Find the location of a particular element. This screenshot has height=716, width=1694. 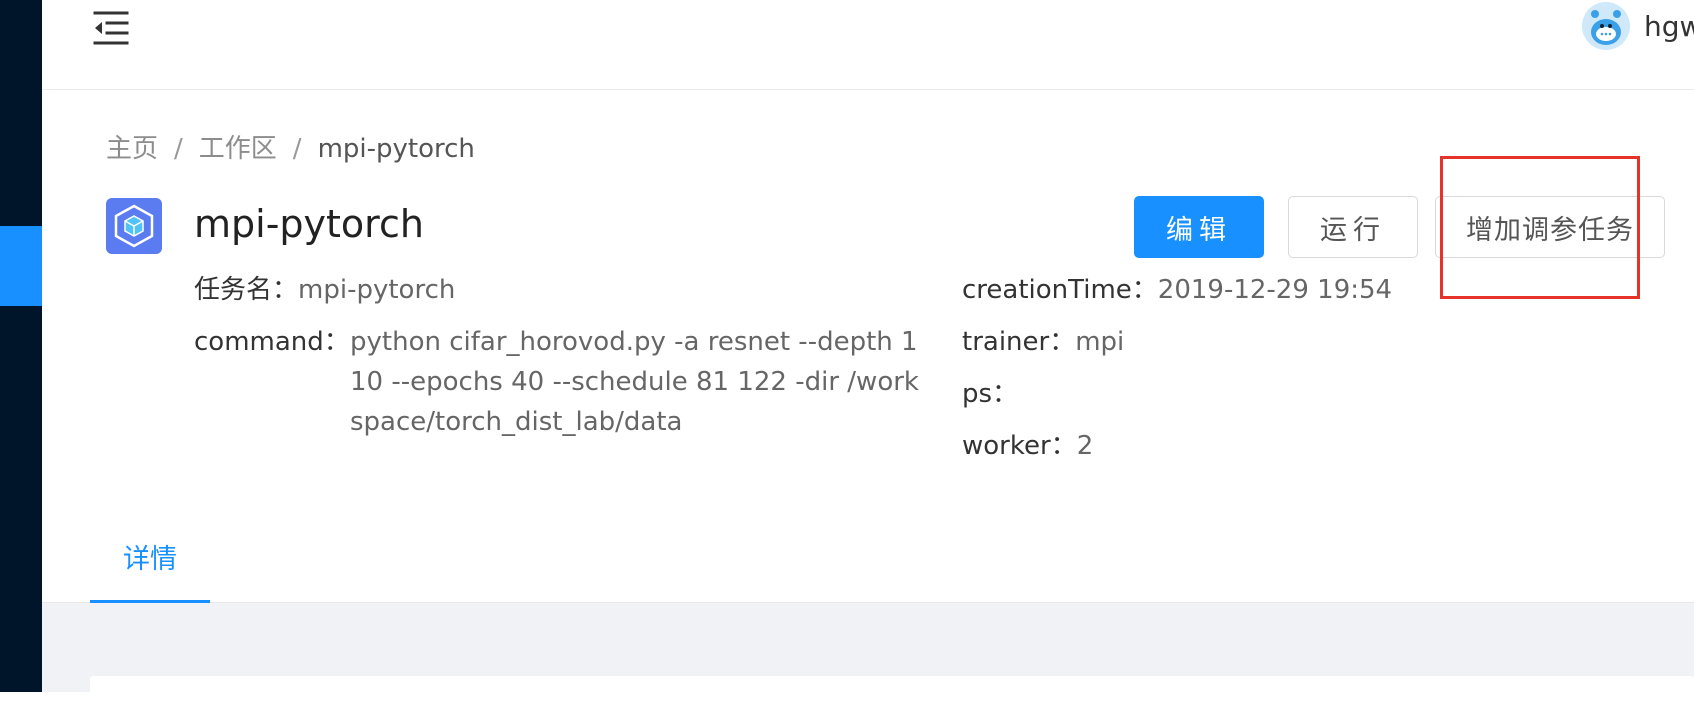

breadcrumb-home: 主页 is located at coordinates (132, 149).